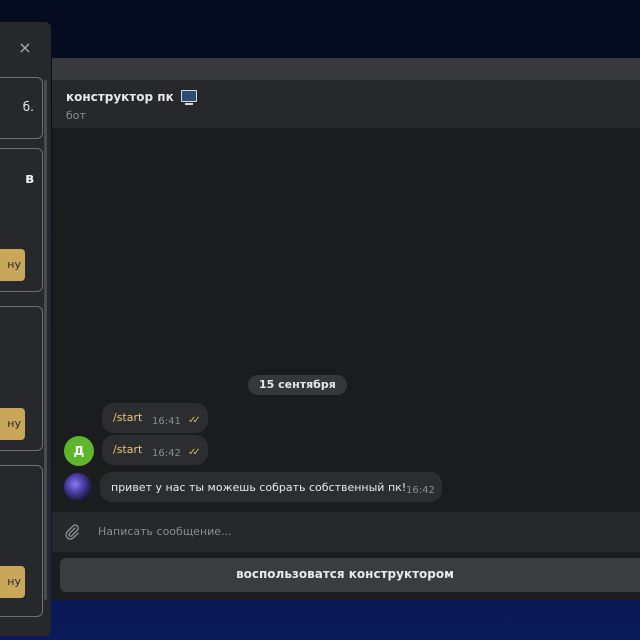 The image size is (640, 640). What do you see at coordinates (28, 107) in the screenshot?
I see `card-text: б.` at bounding box center [28, 107].